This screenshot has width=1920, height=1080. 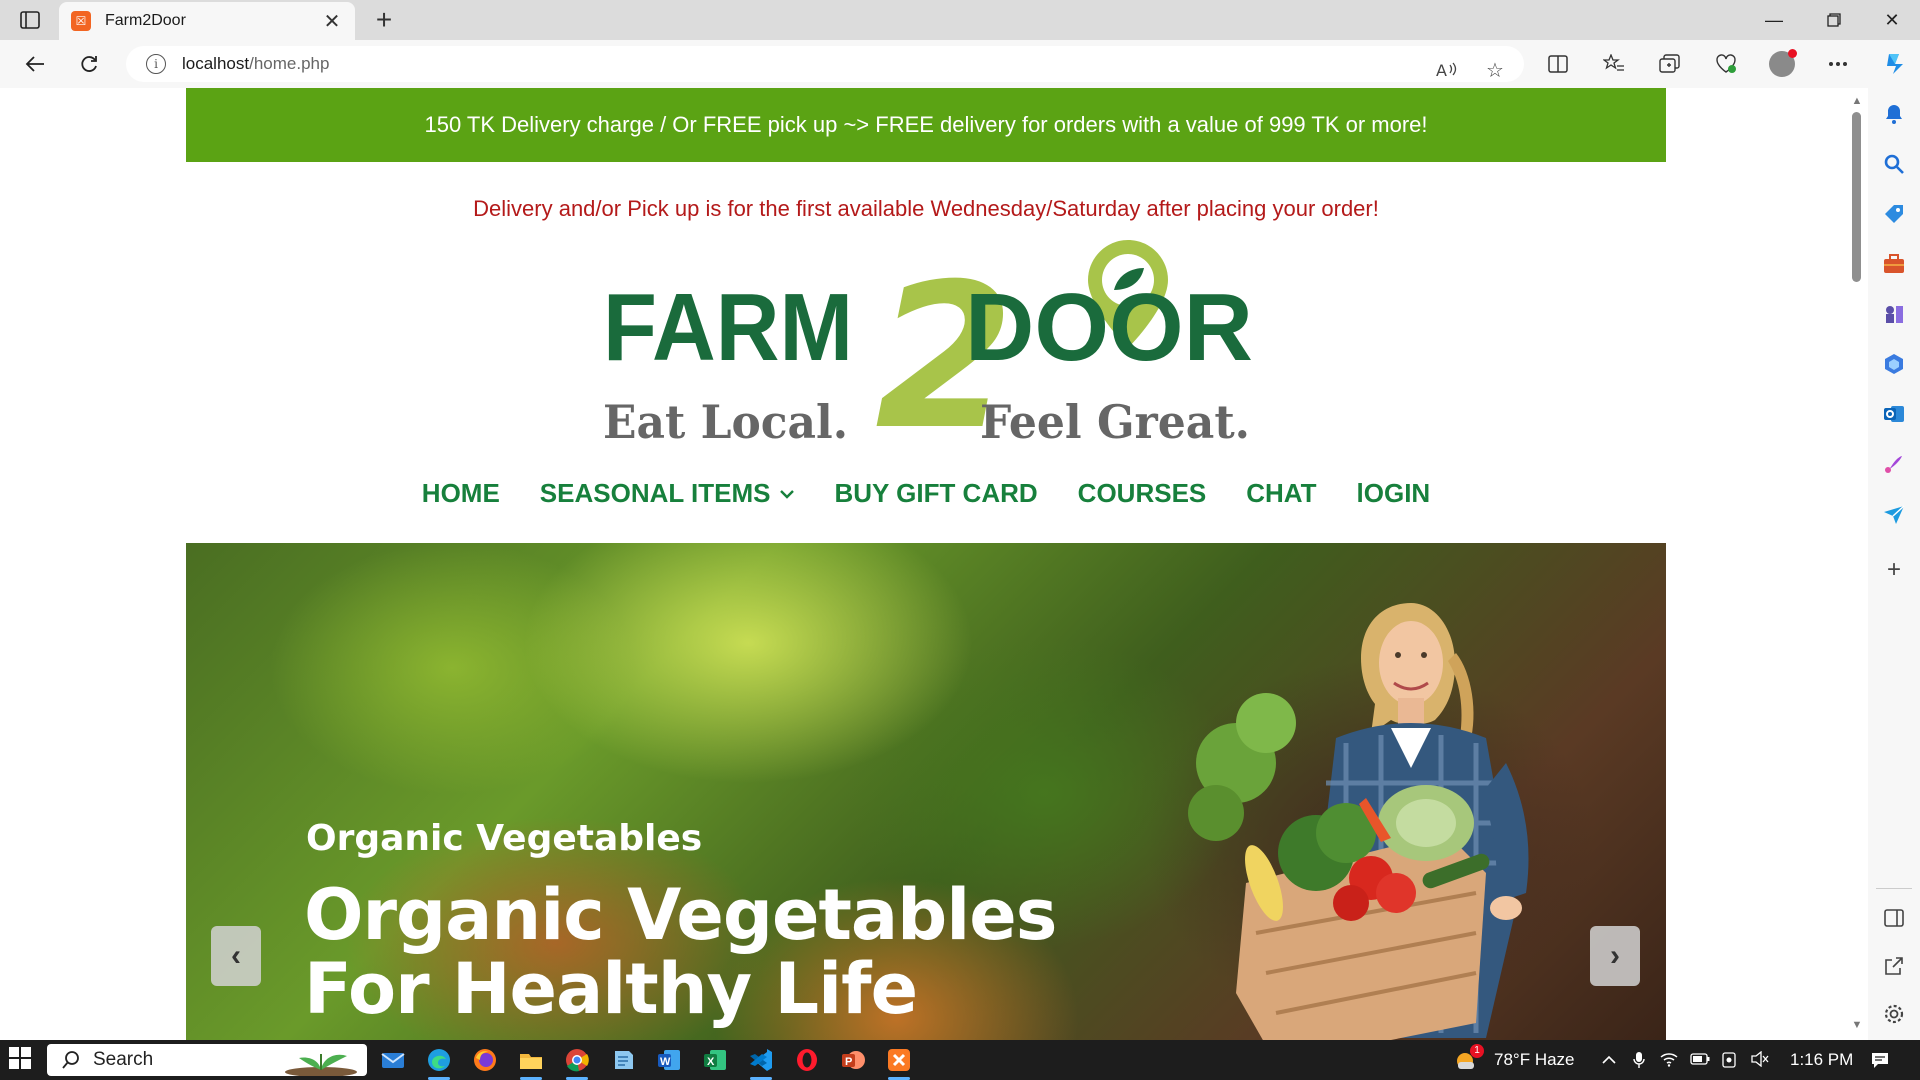 What do you see at coordinates (1774, 20) in the screenshot?
I see `minimize-button: —` at bounding box center [1774, 20].